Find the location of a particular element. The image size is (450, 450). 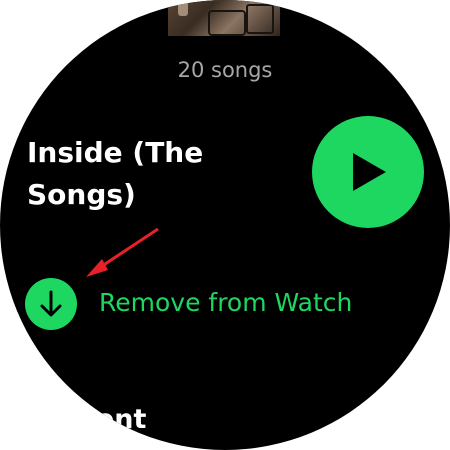

remove-from-watch-label: Remove from Watch is located at coordinates (226, 302).